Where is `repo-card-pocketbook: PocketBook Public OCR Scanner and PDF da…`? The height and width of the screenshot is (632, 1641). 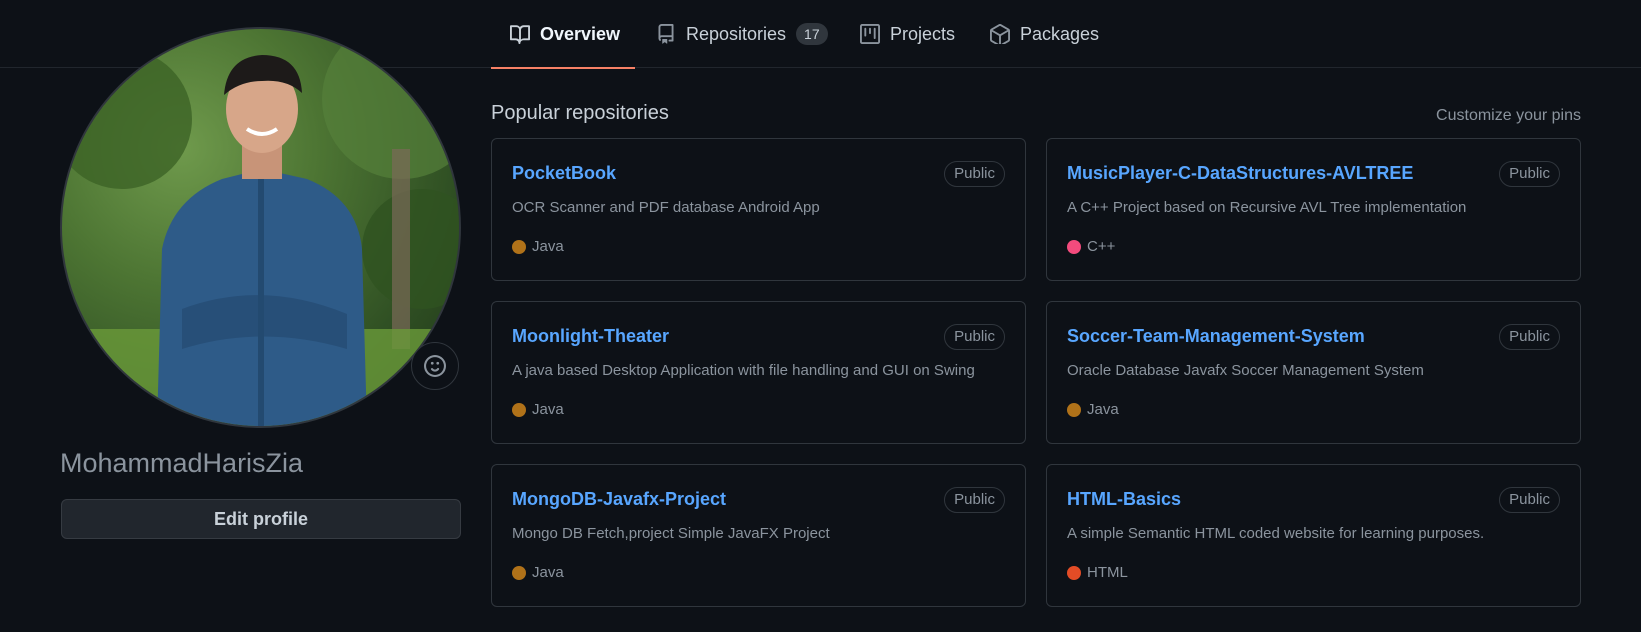 repo-card-pocketbook: PocketBook Public OCR Scanner and PDF da… is located at coordinates (758, 209).